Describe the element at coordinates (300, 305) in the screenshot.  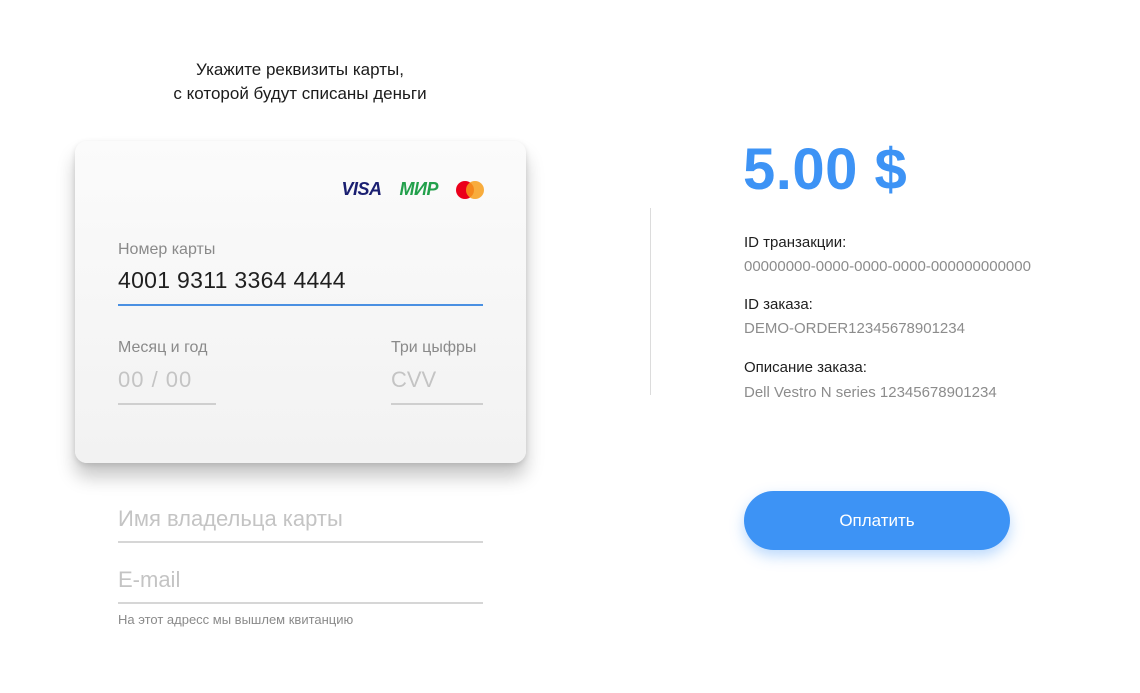
I see `card-number-underline` at that location.